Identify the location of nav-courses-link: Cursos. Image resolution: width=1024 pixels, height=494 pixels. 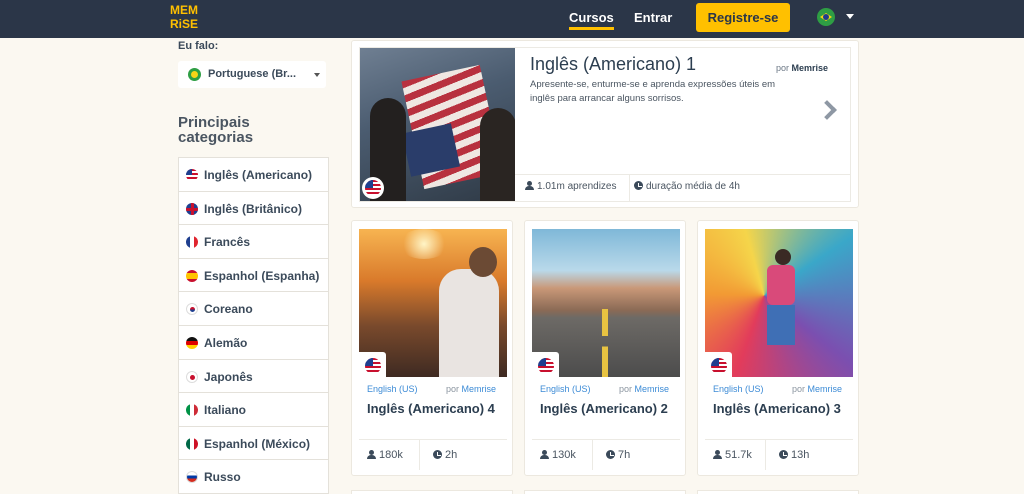
(591, 20).